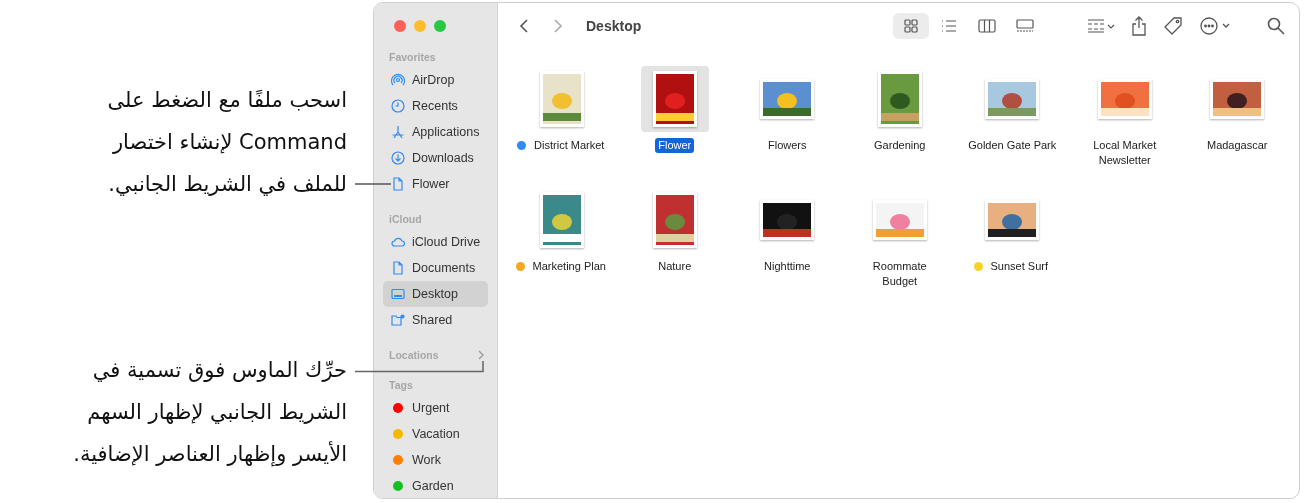  I want to click on file-name: Roommate Budget, so click(899, 274).